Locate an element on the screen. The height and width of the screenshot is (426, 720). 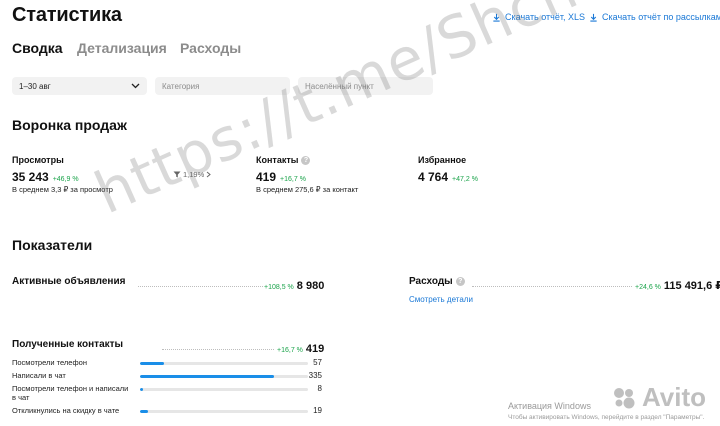
contacts-sub: В среднем 275,6 ₽ за контакт is located at coordinates (307, 189).